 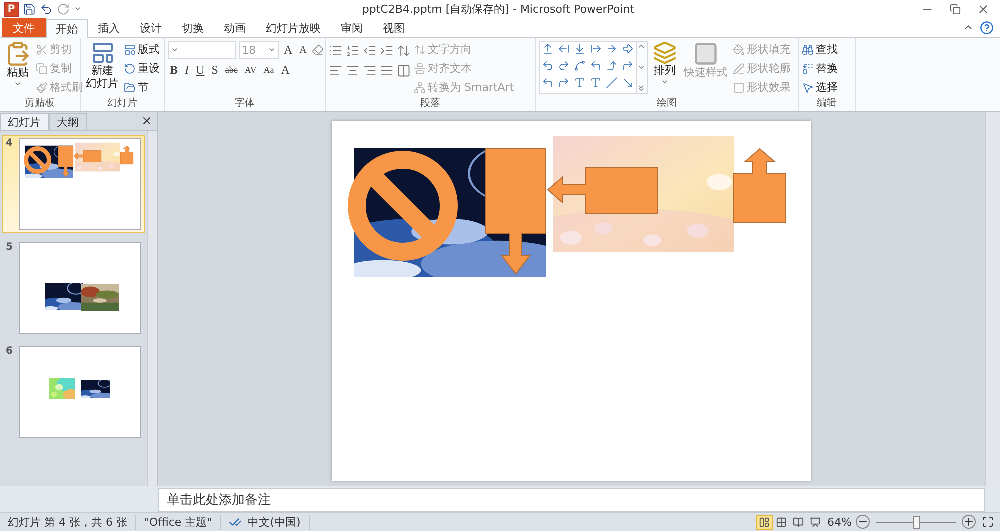 What do you see at coordinates (102, 68) in the screenshot?
I see `new-slide-button: 新建 幻灯片` at bounding box center [102, 68].